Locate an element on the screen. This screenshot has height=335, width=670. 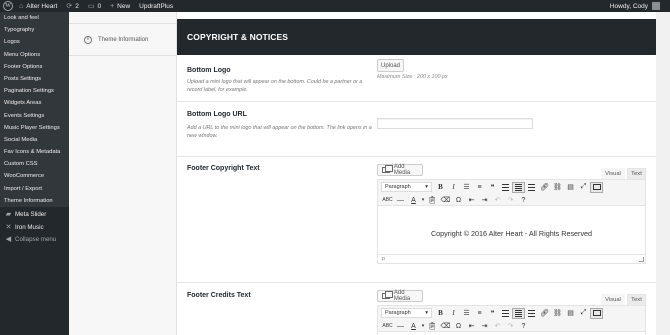
bottom-logo-url-input is located at coordinates (455, 123).